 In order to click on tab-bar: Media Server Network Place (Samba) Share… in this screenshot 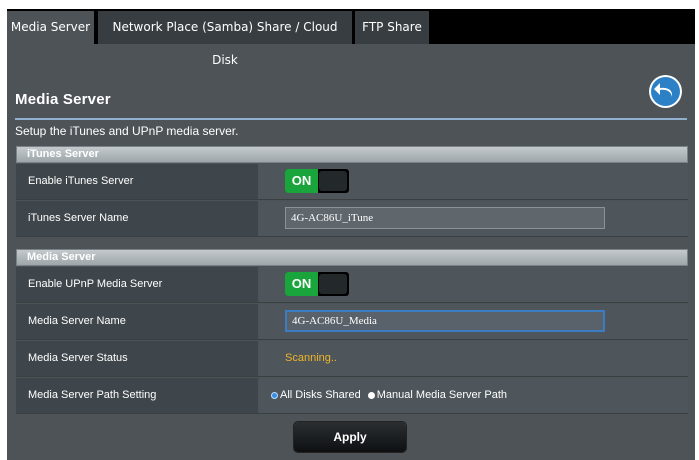, I will do `click(351, 38)`.